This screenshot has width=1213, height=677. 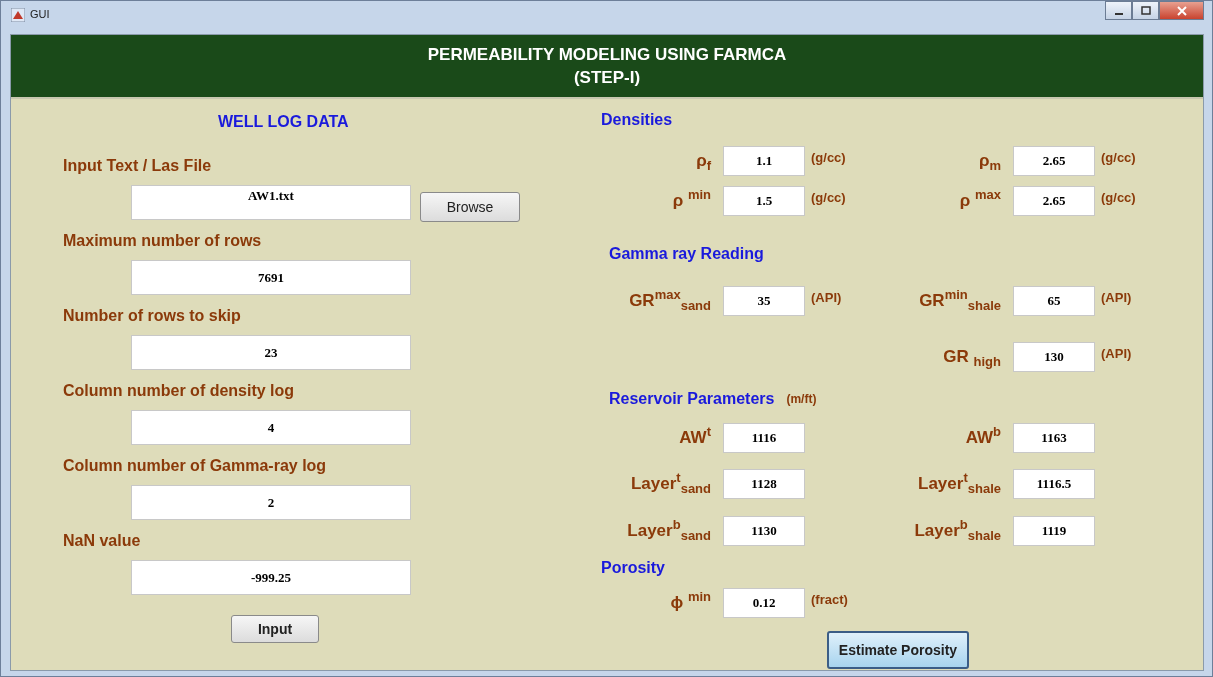 I want to click on input-field: 0.12, so click(x=764, y=603).